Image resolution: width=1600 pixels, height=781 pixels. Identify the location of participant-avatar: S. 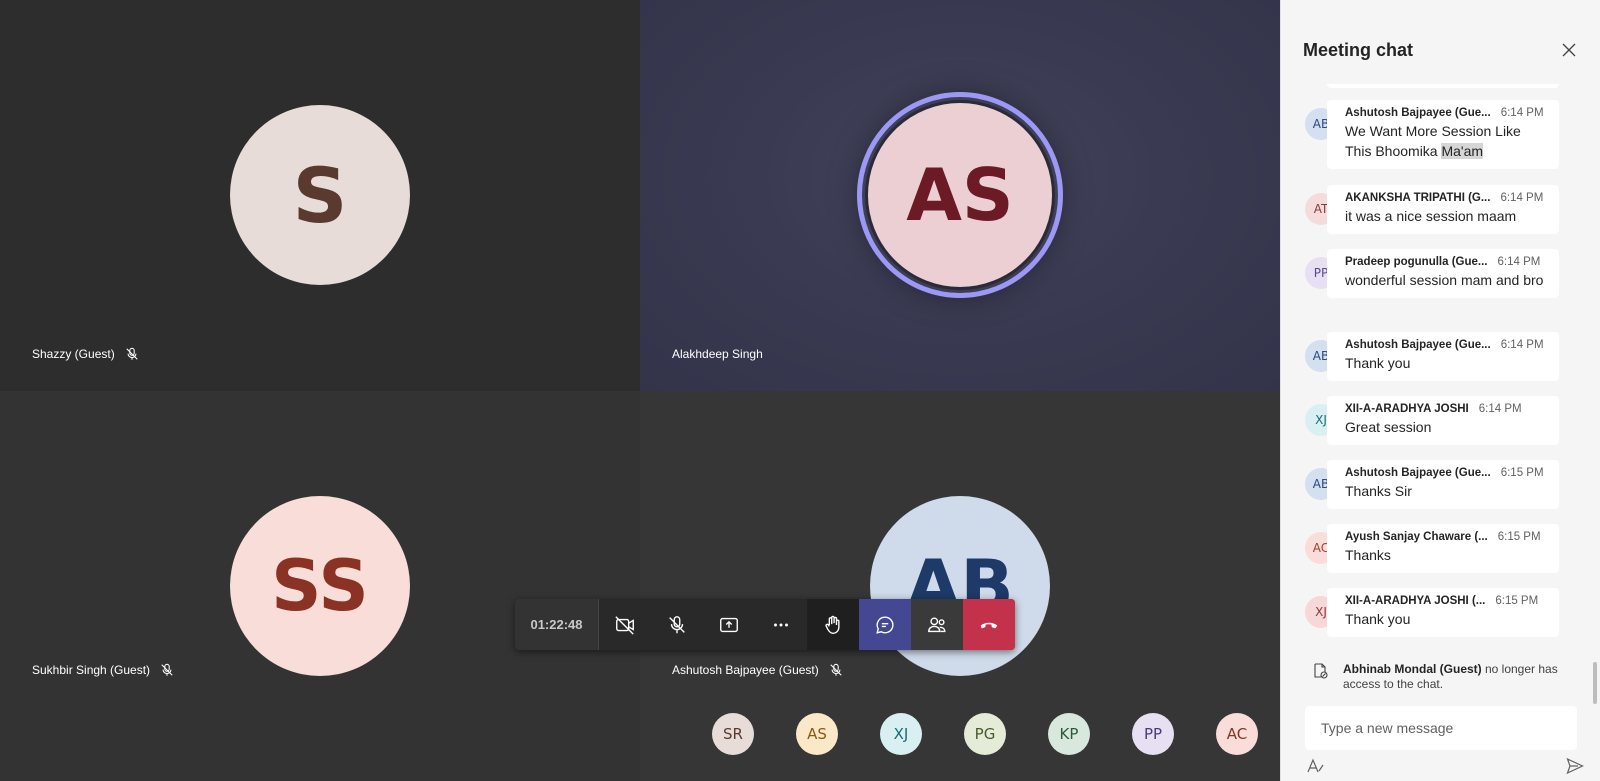
(320, 195).